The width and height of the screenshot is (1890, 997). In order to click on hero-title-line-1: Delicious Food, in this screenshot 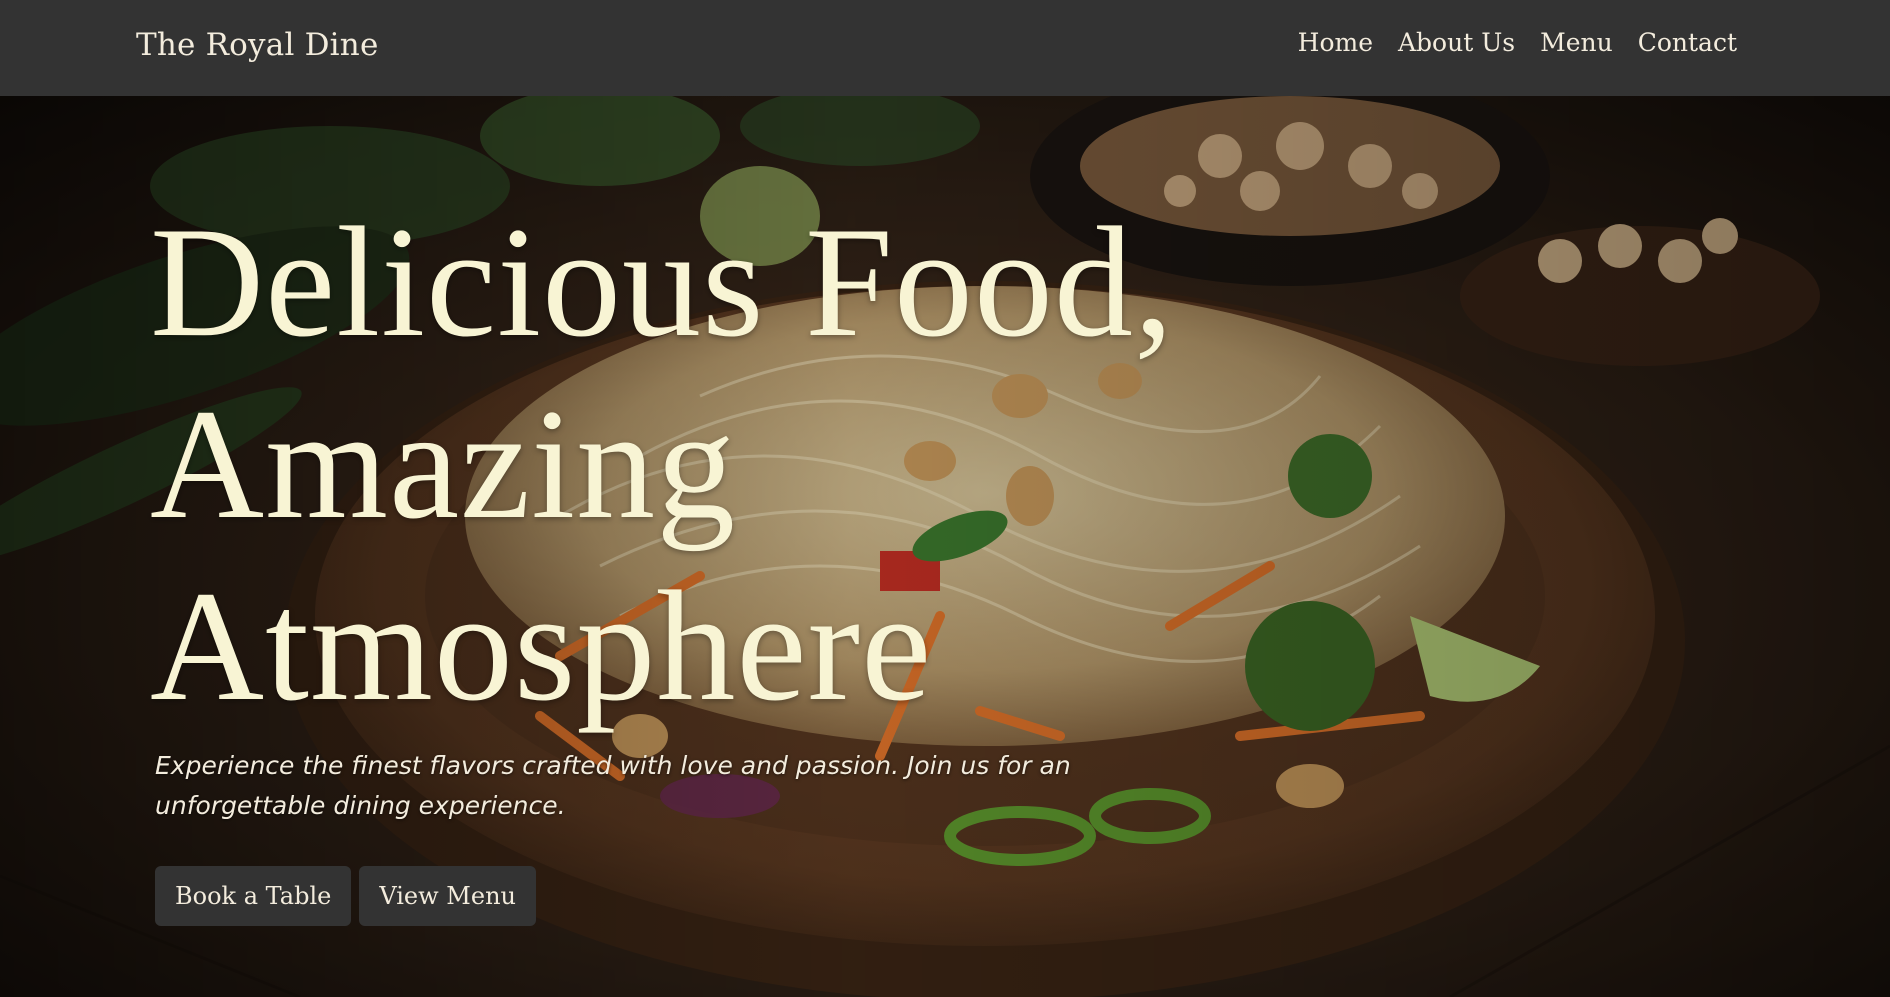, I will do `click(662, 282)`.